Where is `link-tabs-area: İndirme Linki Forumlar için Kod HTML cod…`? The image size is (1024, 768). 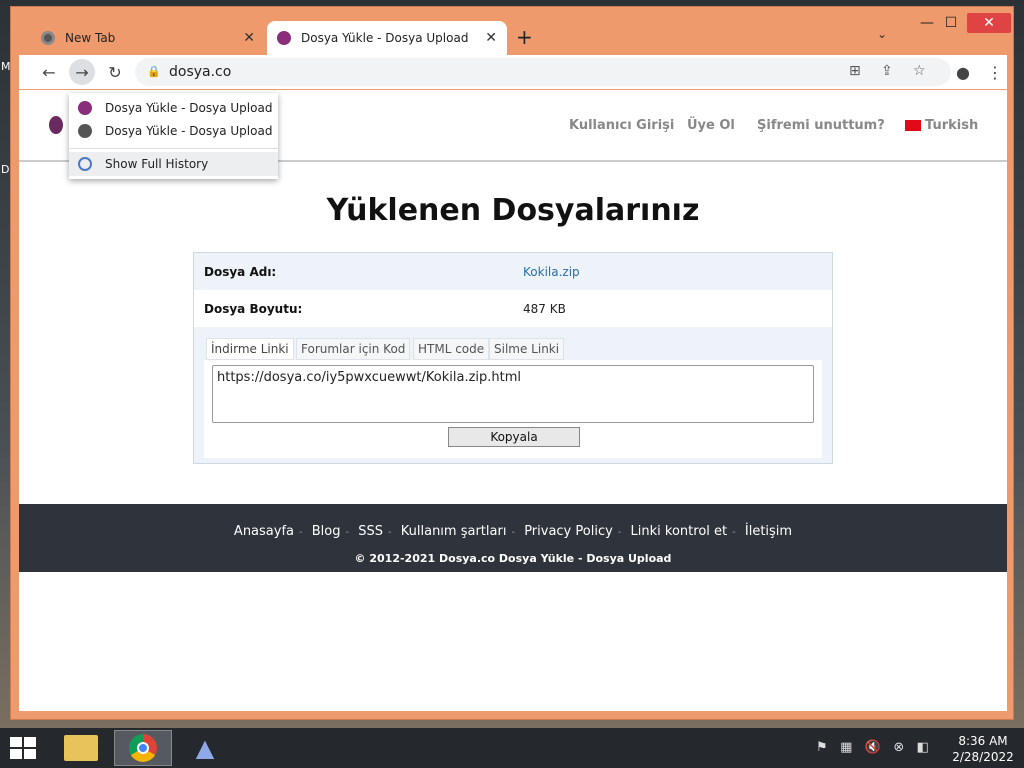 link-tabs-area: İndirme Linki Forumlar için Kod HTML cod… is located at coordinates (513, 395).